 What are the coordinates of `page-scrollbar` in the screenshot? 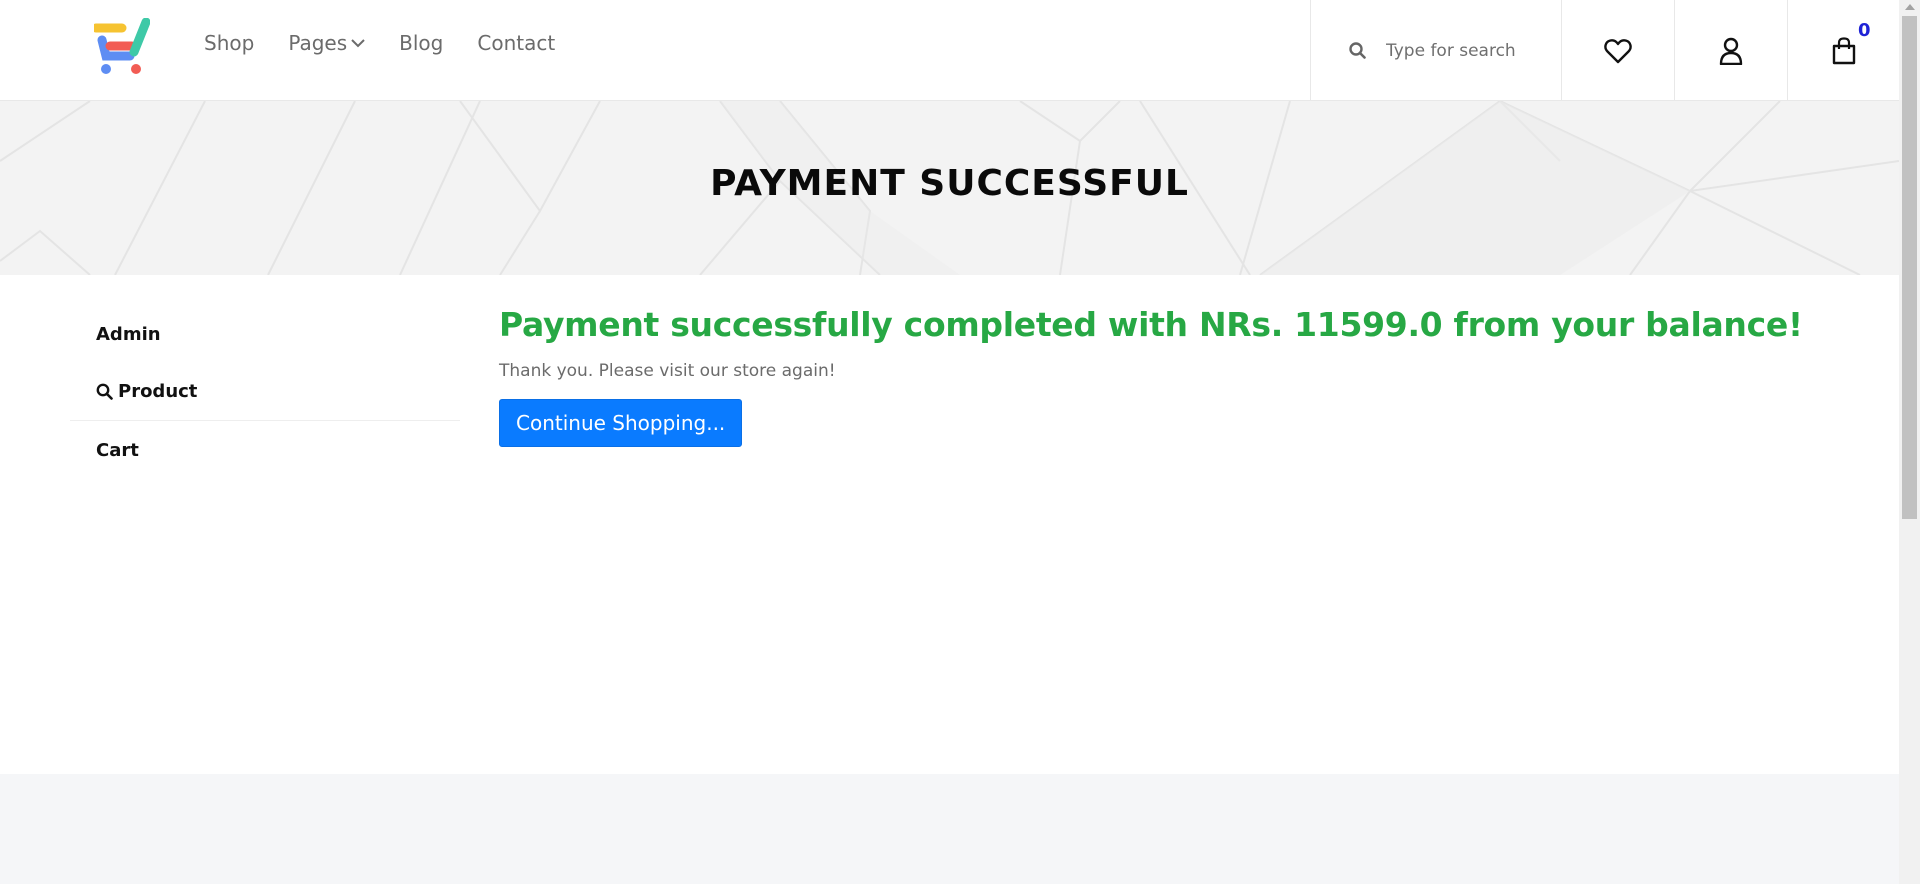 It's located at (1909, 442).